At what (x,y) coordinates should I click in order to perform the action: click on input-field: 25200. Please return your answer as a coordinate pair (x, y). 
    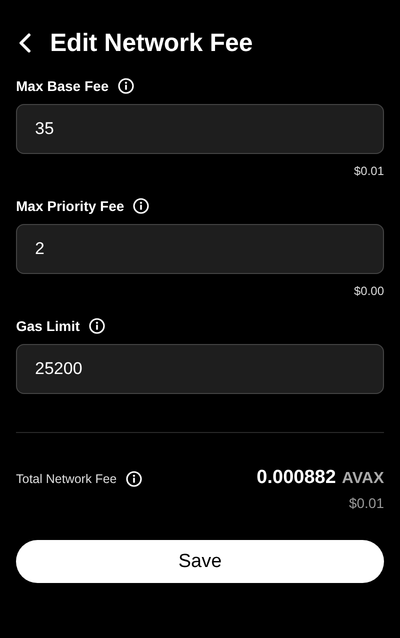
    Looking at the image, I should click on (200, 369).